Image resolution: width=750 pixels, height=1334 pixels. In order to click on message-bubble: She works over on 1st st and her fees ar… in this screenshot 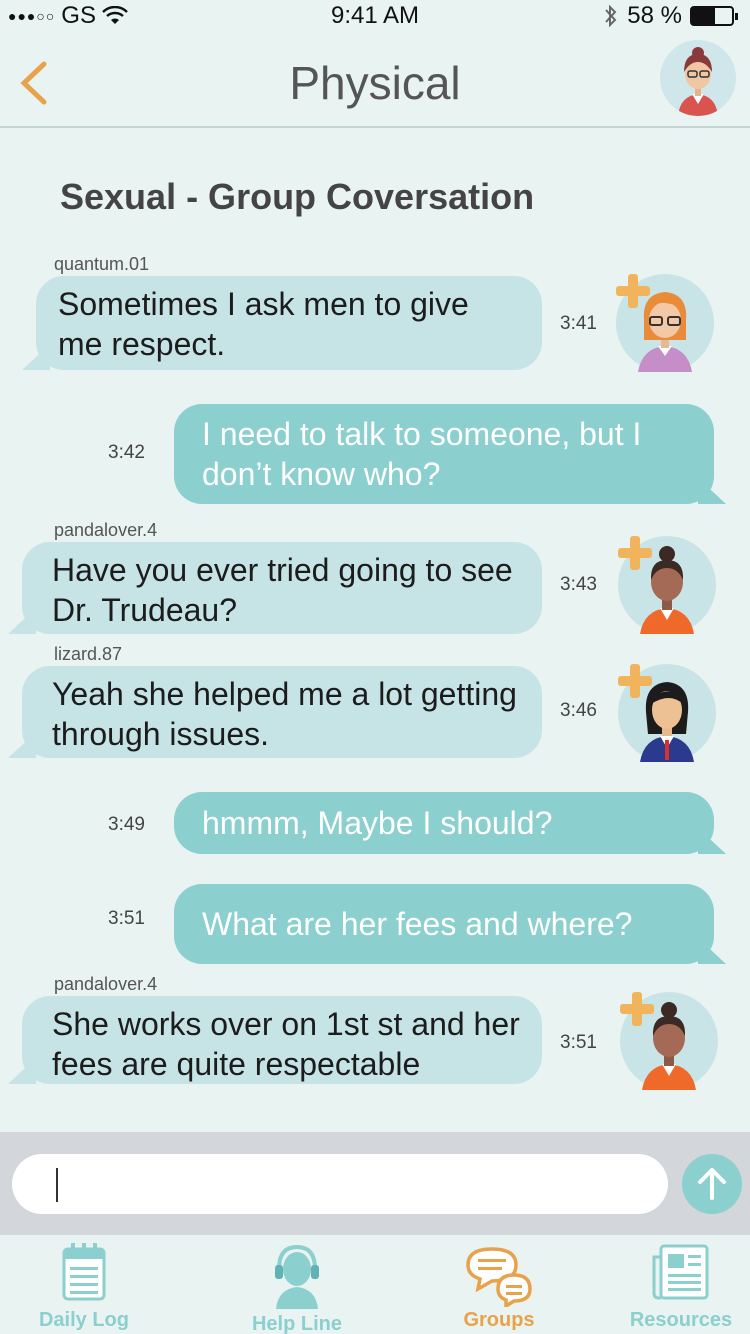, I will do `click(275, 1040)`.